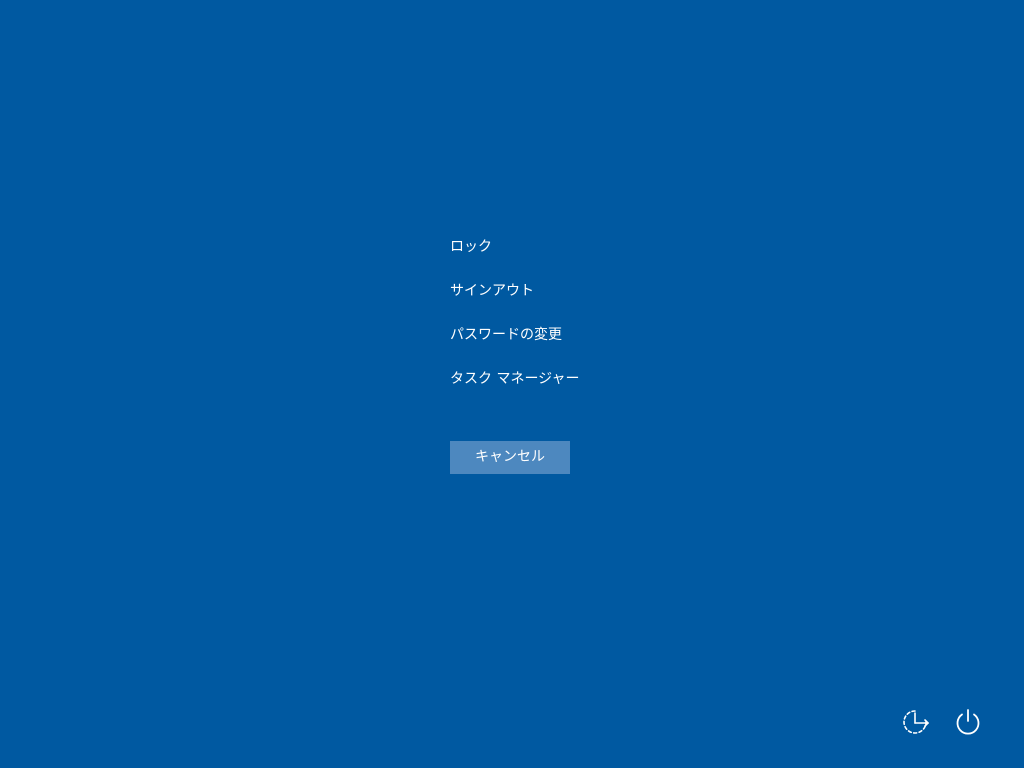 Image resolution: width=1024 pixels, height=768 pixels. Describe the element at coordinates (600, 291) in the screenshot. I see `sign-out-option: サインアウト` at that location.